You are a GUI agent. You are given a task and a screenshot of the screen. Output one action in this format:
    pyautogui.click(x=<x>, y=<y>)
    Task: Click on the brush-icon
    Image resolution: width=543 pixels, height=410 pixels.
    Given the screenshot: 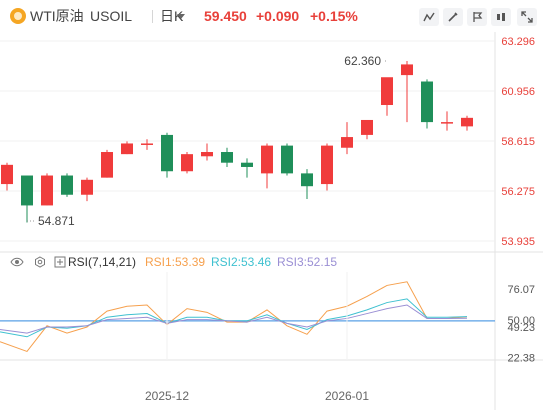 What is the action you would take?
    pyautogui.click(x=453, y=17)
    